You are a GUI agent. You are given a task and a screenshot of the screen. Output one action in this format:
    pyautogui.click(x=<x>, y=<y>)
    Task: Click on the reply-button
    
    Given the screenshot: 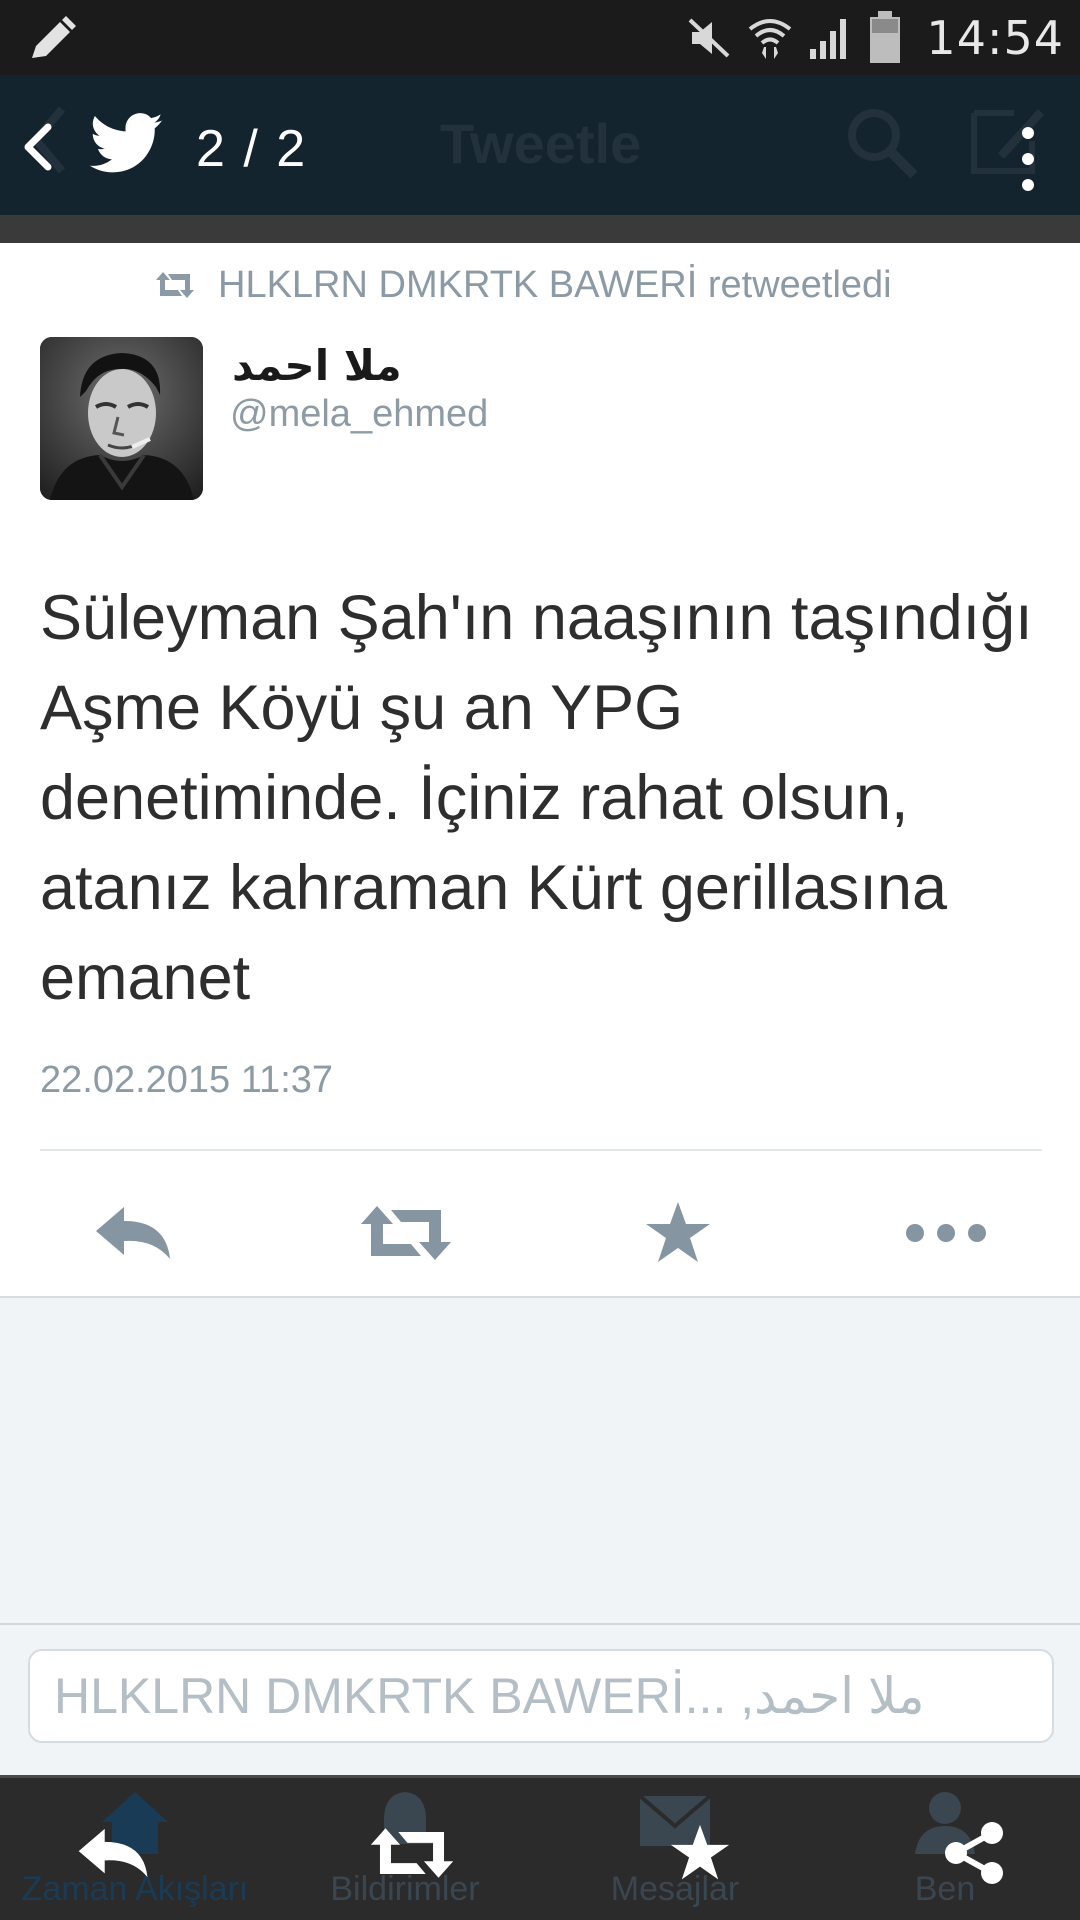 What is the action you would take?
    pyautogui.click(x=134, y=1233)
    